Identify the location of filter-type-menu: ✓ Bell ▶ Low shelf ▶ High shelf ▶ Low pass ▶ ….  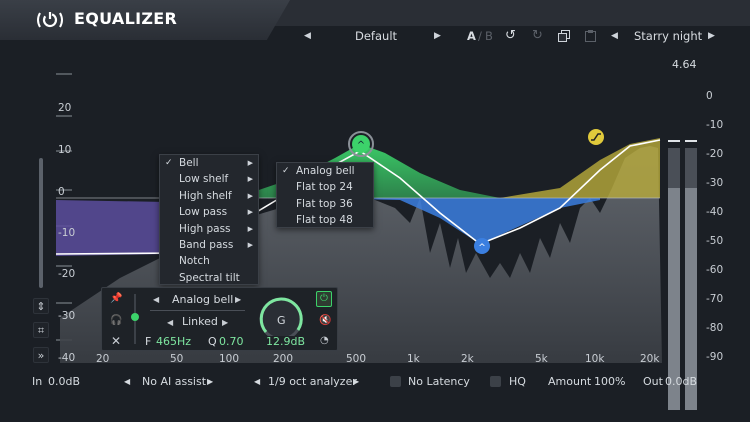
(209, 219).